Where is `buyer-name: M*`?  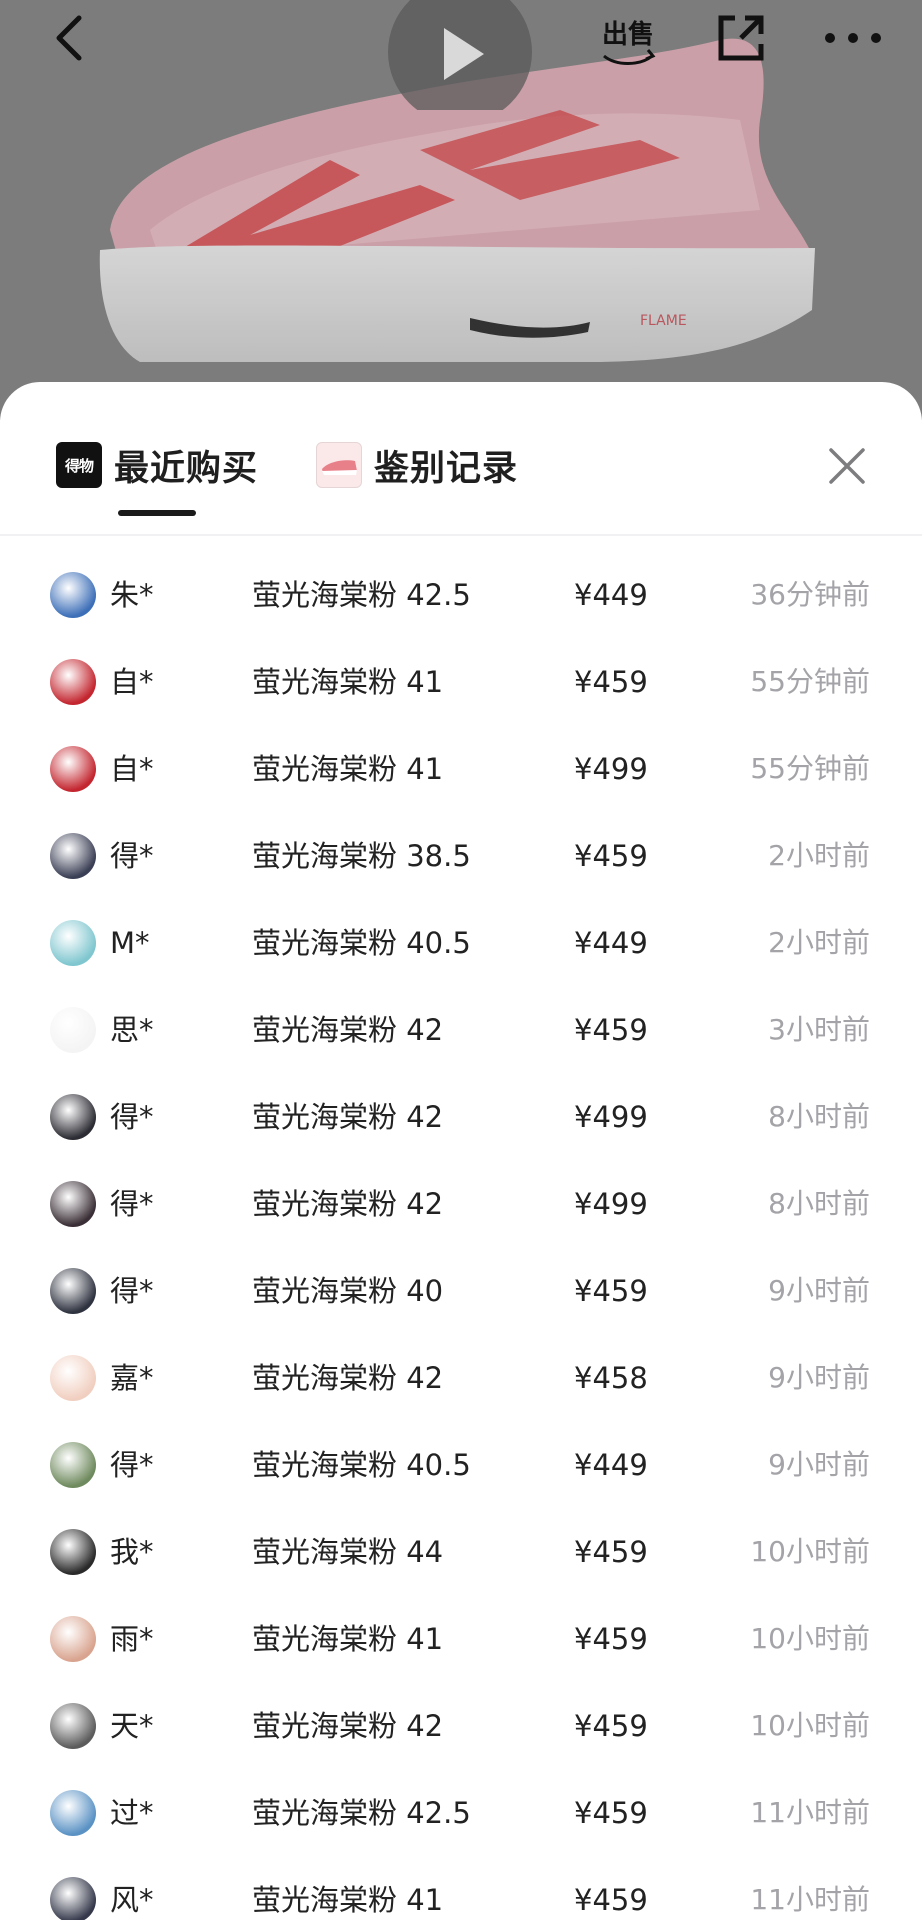
buyer-name: M* is located at coordinates (130, 943).